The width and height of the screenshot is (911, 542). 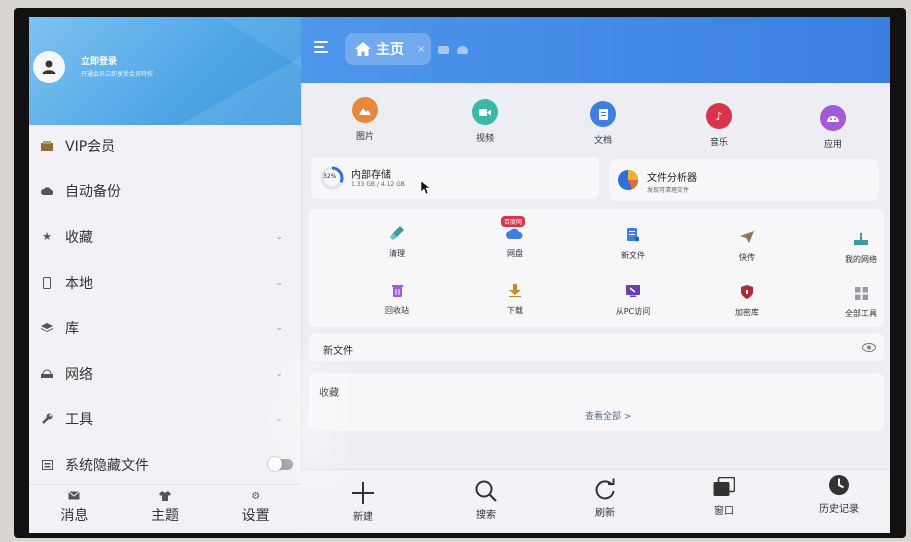 What do you see at coordinates (462, 50) in the screenshot?
I see `cloud-icon` at bounding box center [462, 50].